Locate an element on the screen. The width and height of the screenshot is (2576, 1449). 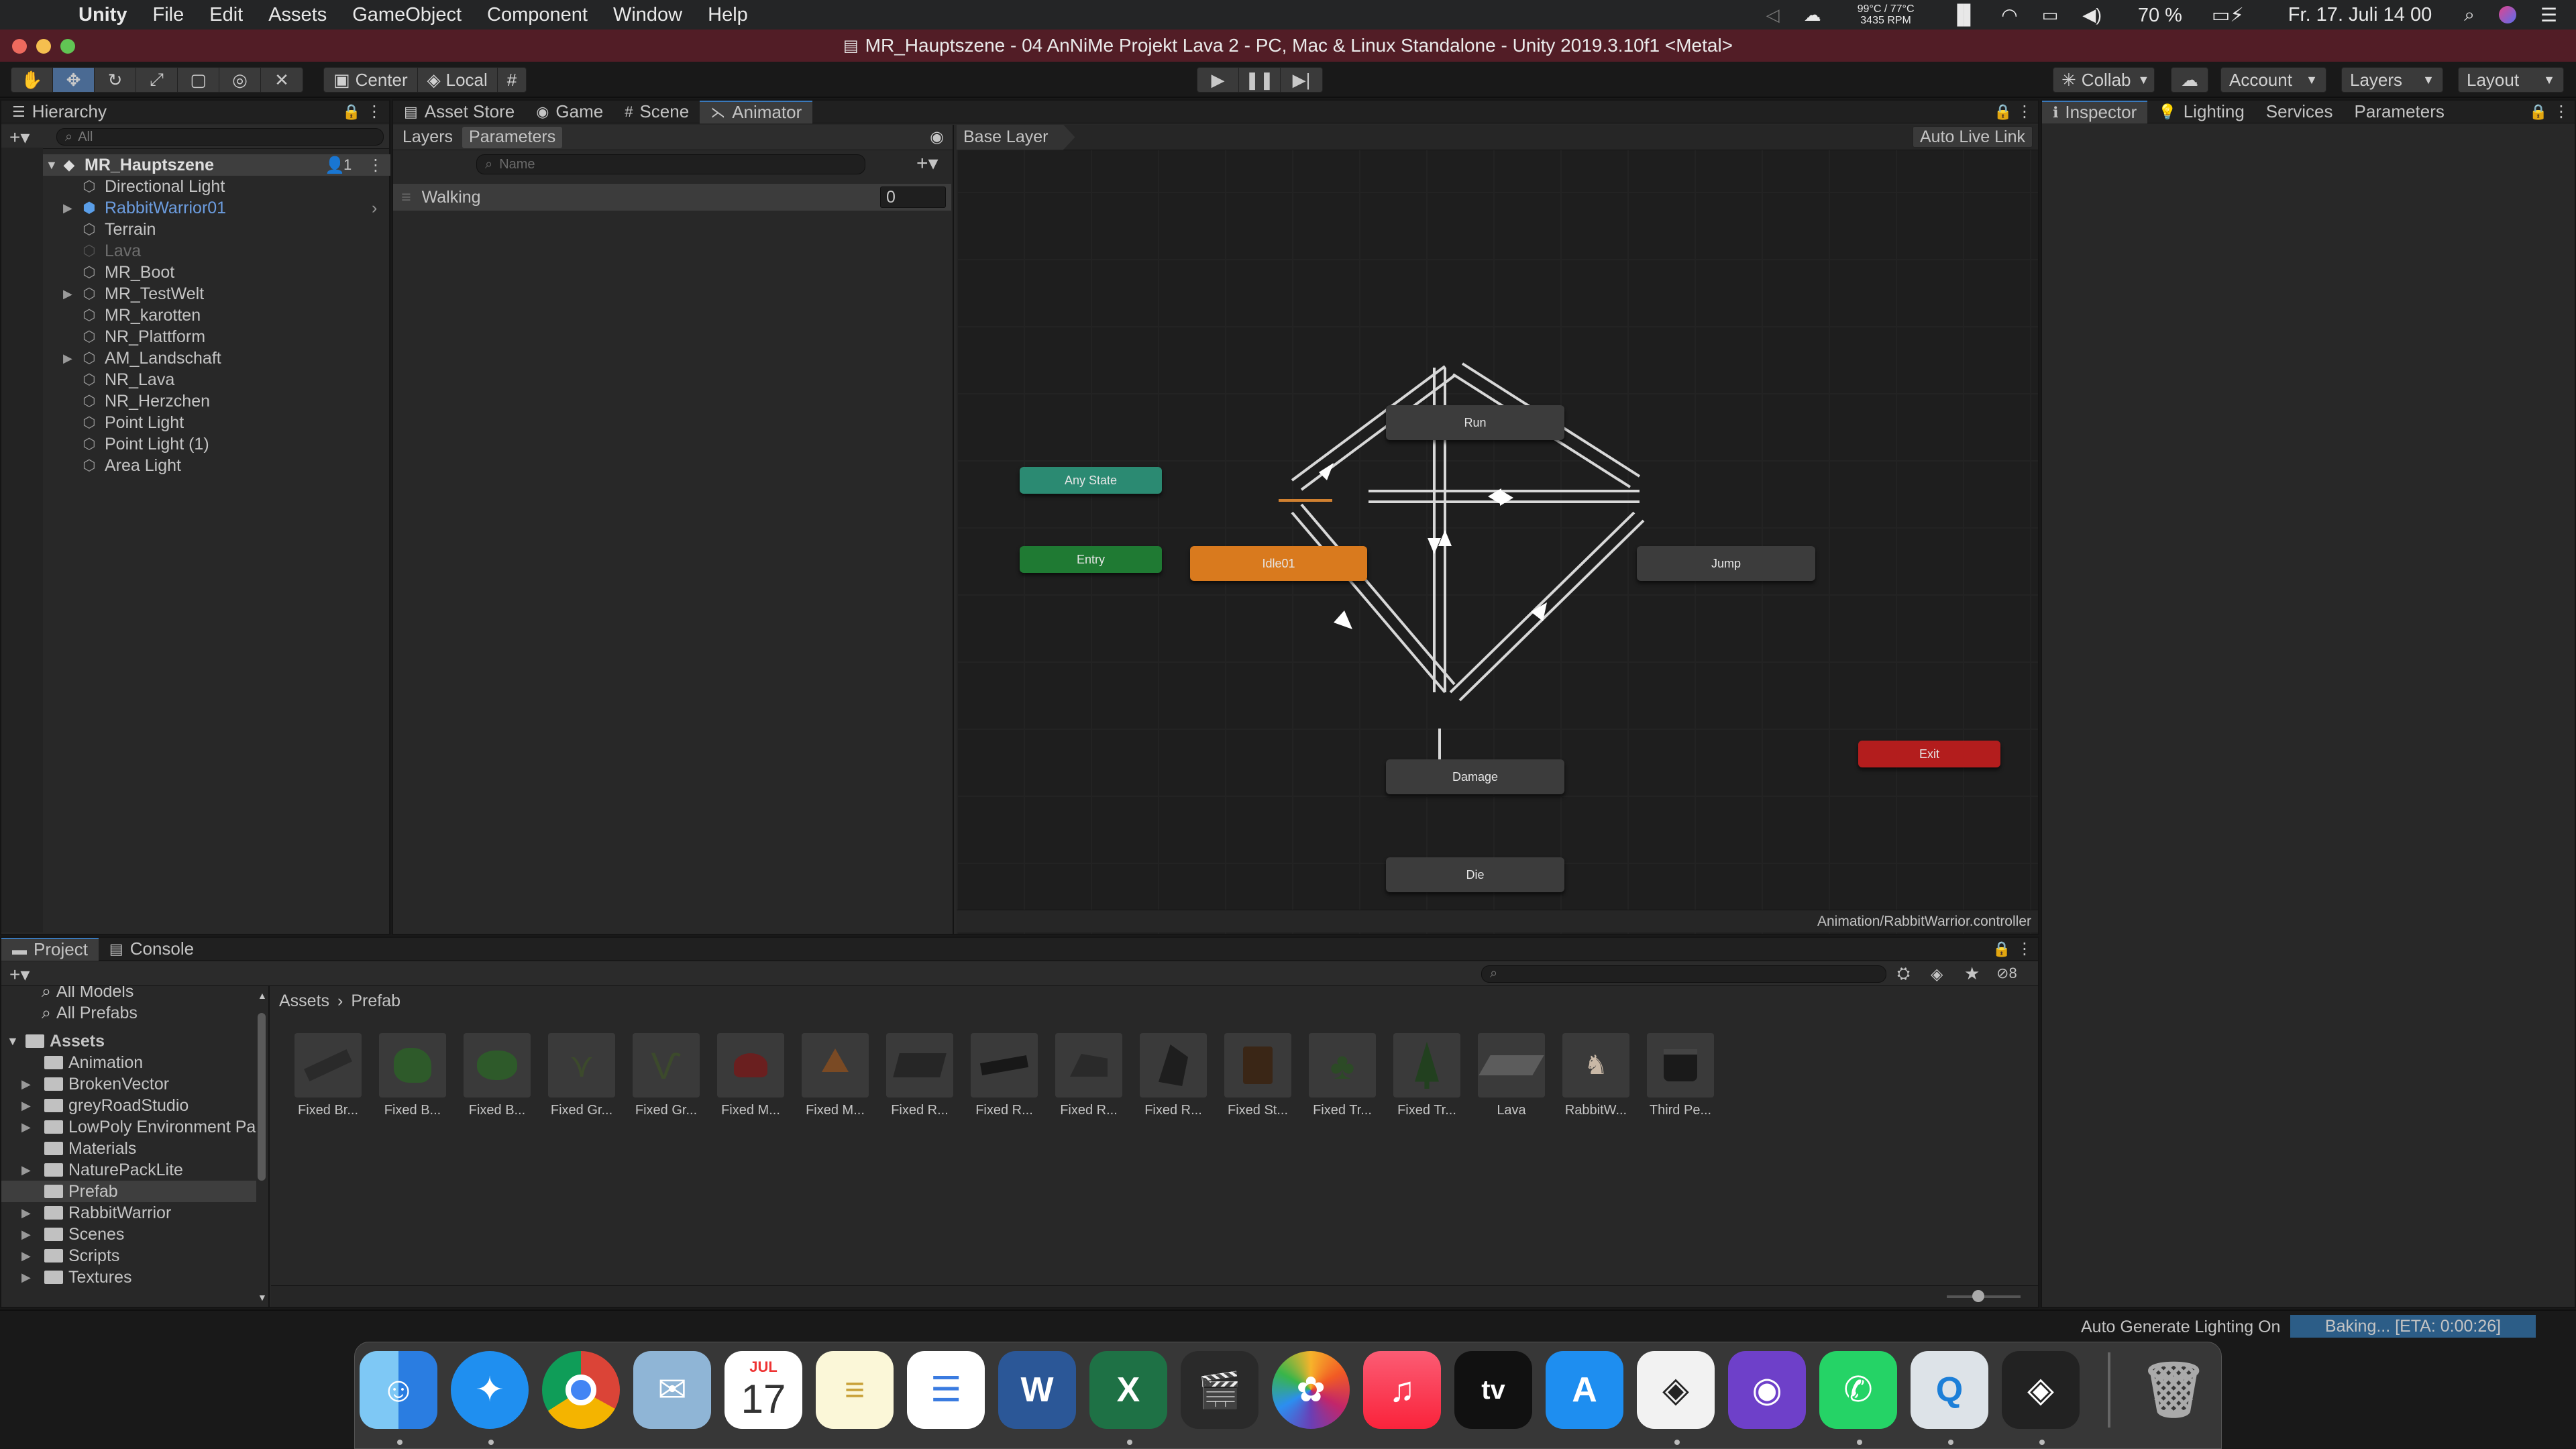
dock-music-icon: ♫ is located at coordinates (1402, 1390).